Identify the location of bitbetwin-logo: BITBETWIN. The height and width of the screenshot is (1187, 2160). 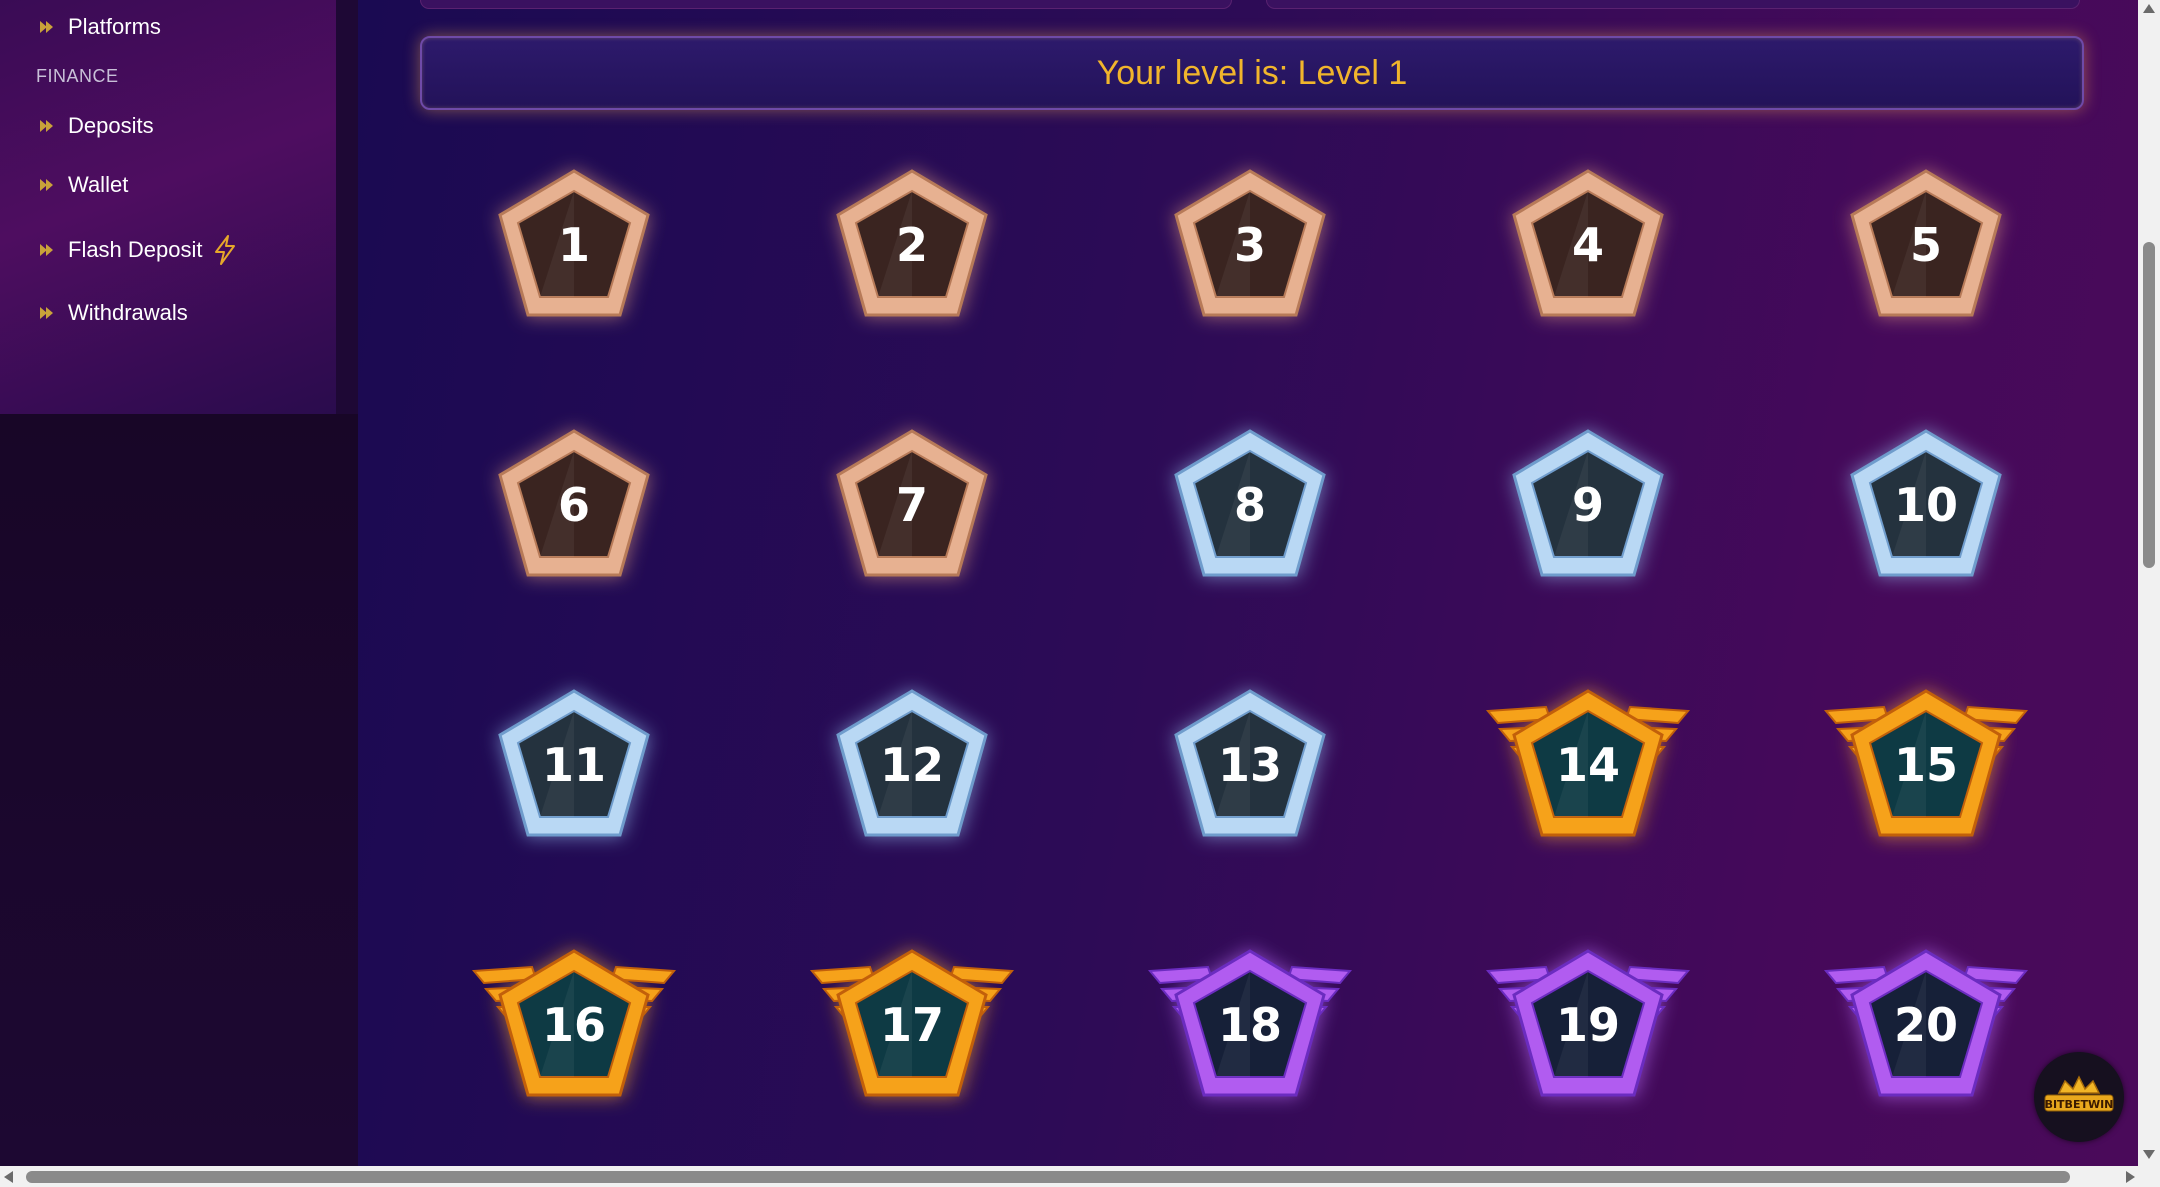
(2079, 1097).